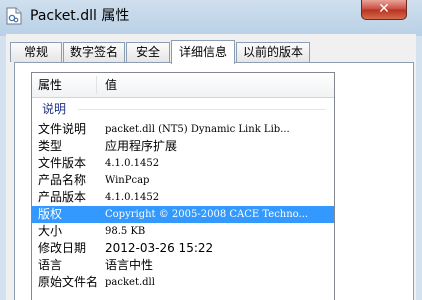 The height and width of the screenshot is (300, 422). I want to click on property-name: 类型, so click(50, 146).